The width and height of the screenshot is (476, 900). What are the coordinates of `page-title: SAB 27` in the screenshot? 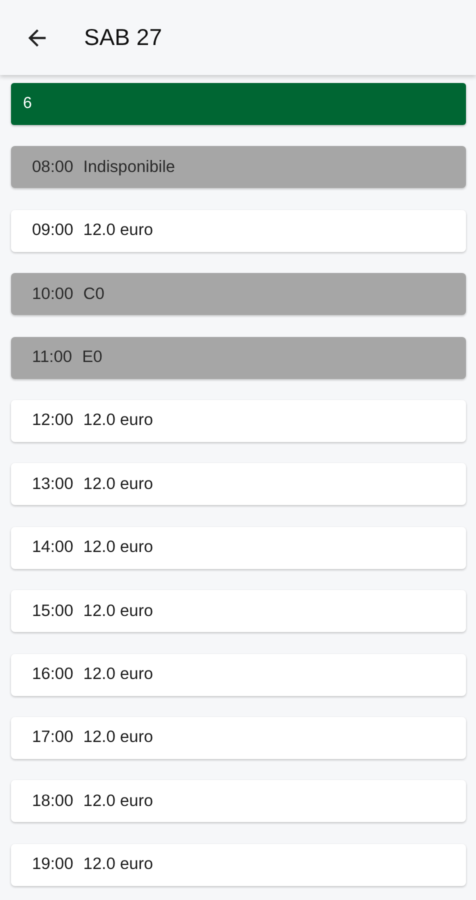 It's located at (123, 37).